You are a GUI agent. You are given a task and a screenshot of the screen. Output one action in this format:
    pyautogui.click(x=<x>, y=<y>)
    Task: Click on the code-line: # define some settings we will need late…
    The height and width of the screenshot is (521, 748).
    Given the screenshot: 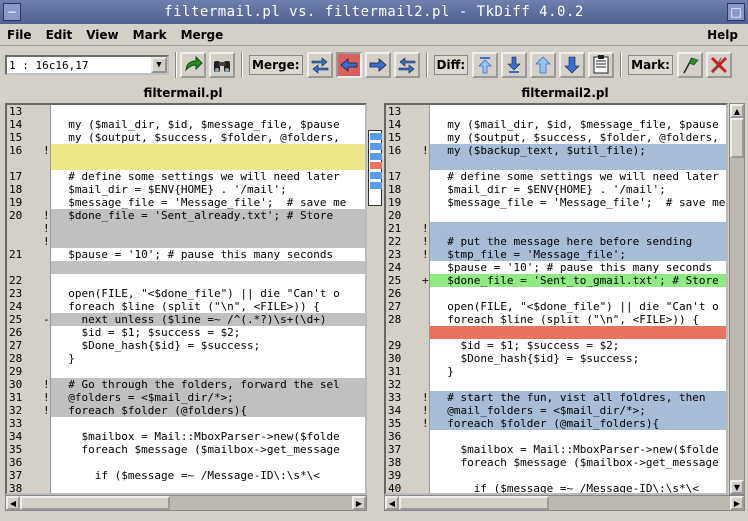 What is the action you would take?
    pyautogui.click(x=578, y=176)
    